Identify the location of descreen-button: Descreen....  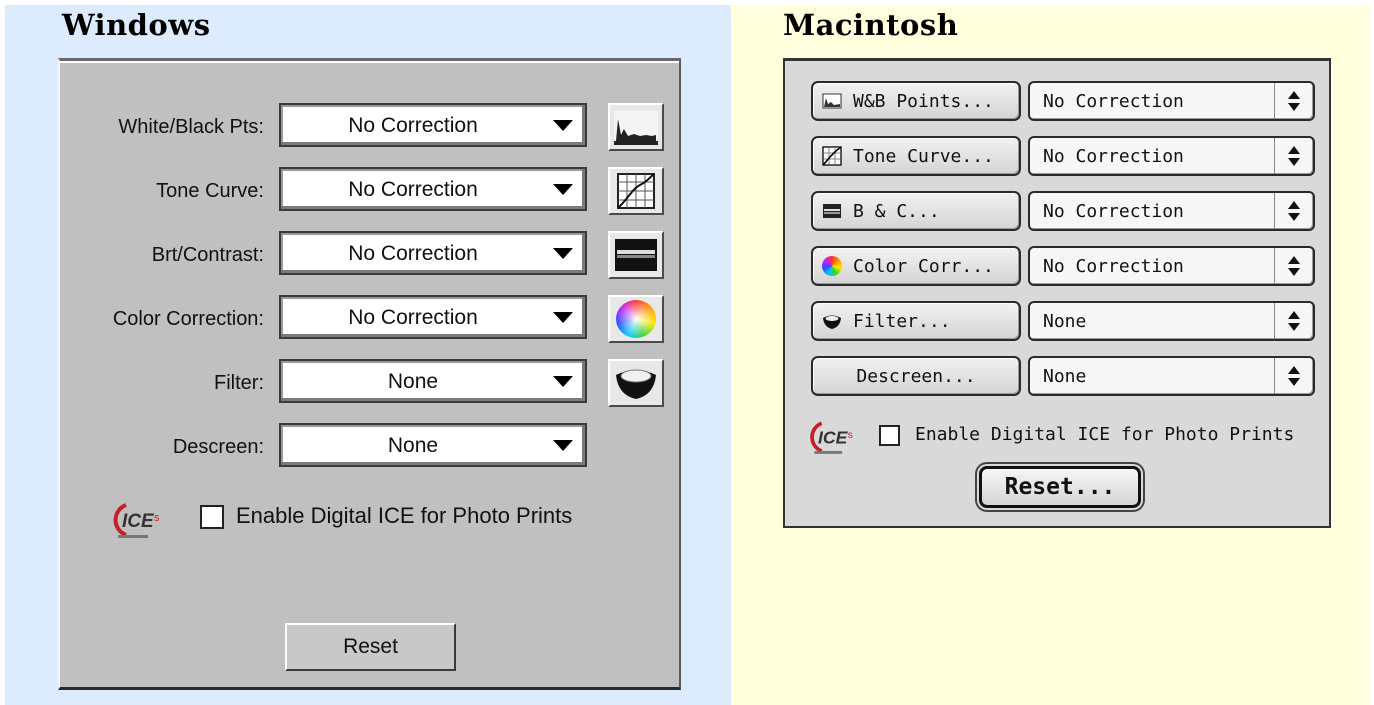
(916, 376).